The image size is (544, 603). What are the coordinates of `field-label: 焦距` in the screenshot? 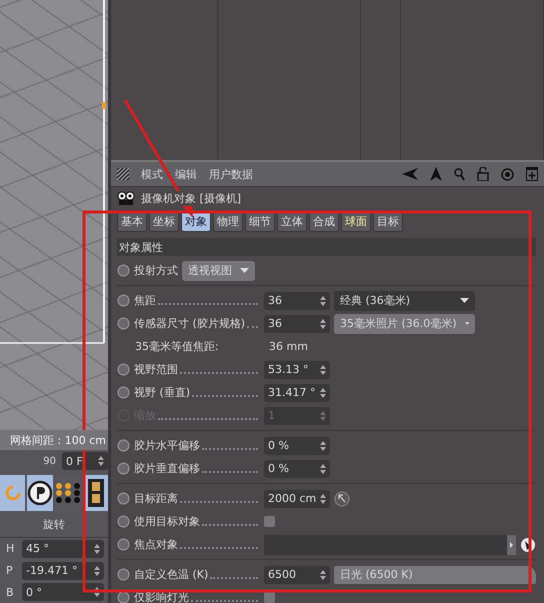 It's located at (145, 300).